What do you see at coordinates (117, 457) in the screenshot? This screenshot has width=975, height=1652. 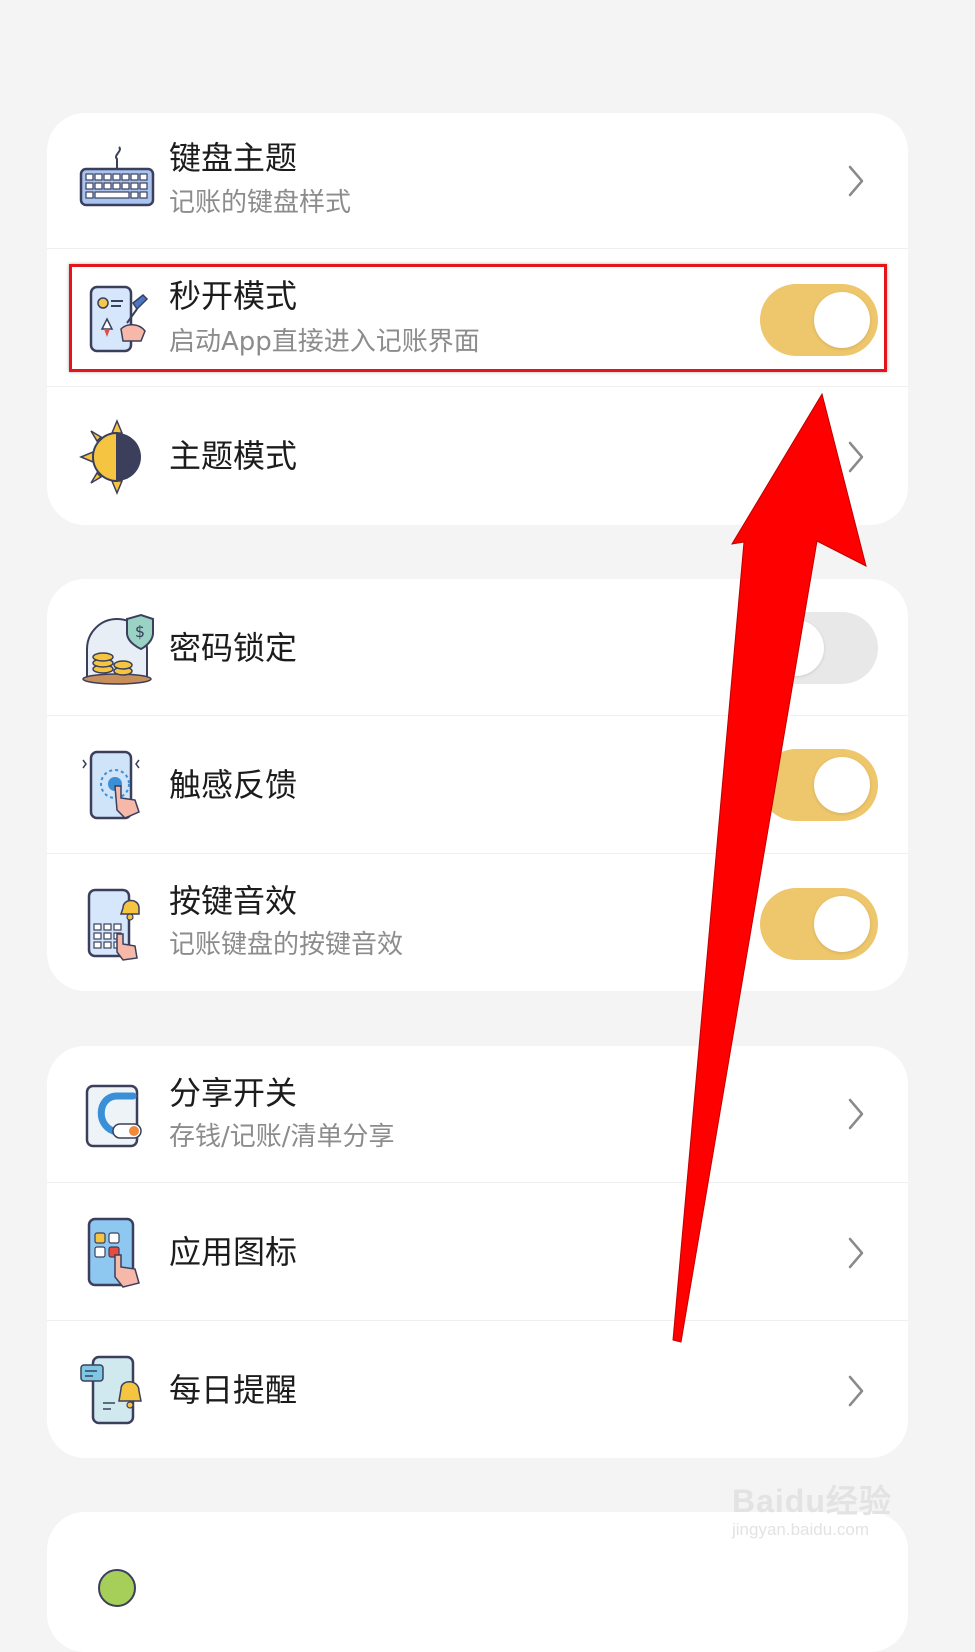 I see `day-night-icon` at bounding box center [117, 457].